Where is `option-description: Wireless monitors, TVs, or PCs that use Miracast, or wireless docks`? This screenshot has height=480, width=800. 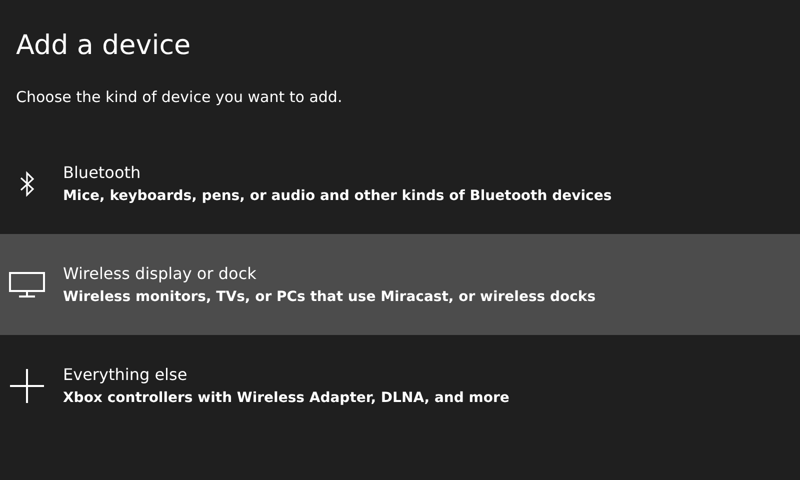 option-description: Wireless monitors, TVs, or PCs that use Miracast, or wireless docks is located at coordinates (329, 297).